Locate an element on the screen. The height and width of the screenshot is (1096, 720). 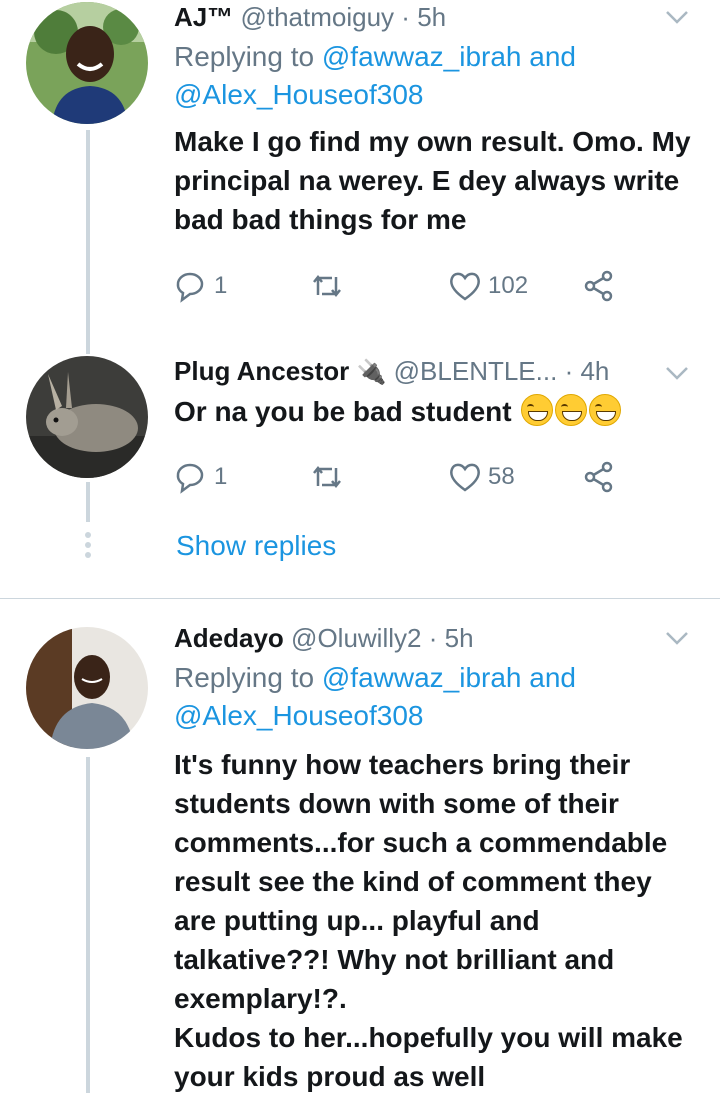
tweet-text-line: students down with some of their is located at coordinates (396, 803).